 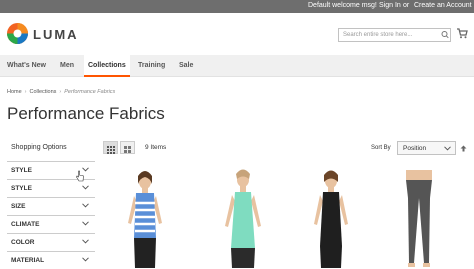 I want to click on nav-item-sale: Sale, so click(x=186, y=66).